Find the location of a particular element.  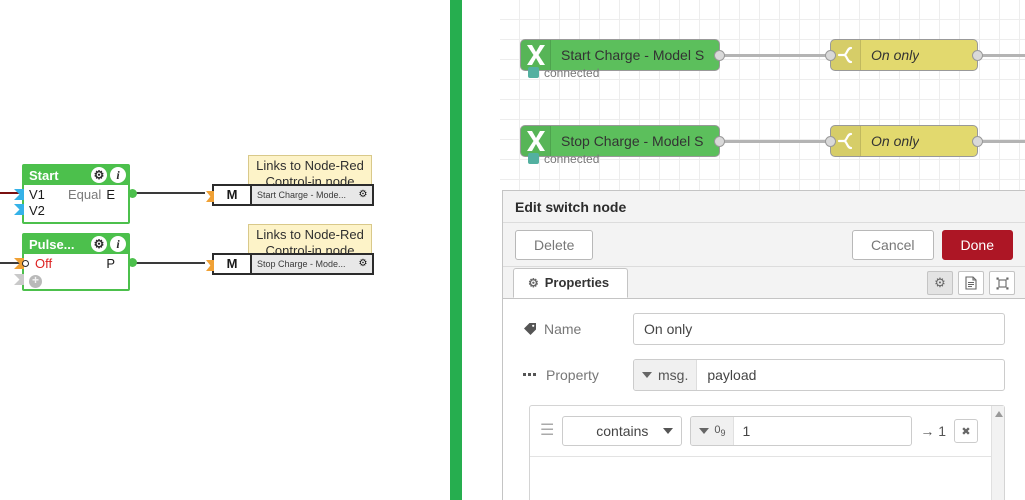

input-port-v1 is located at coordinates (19, 194).